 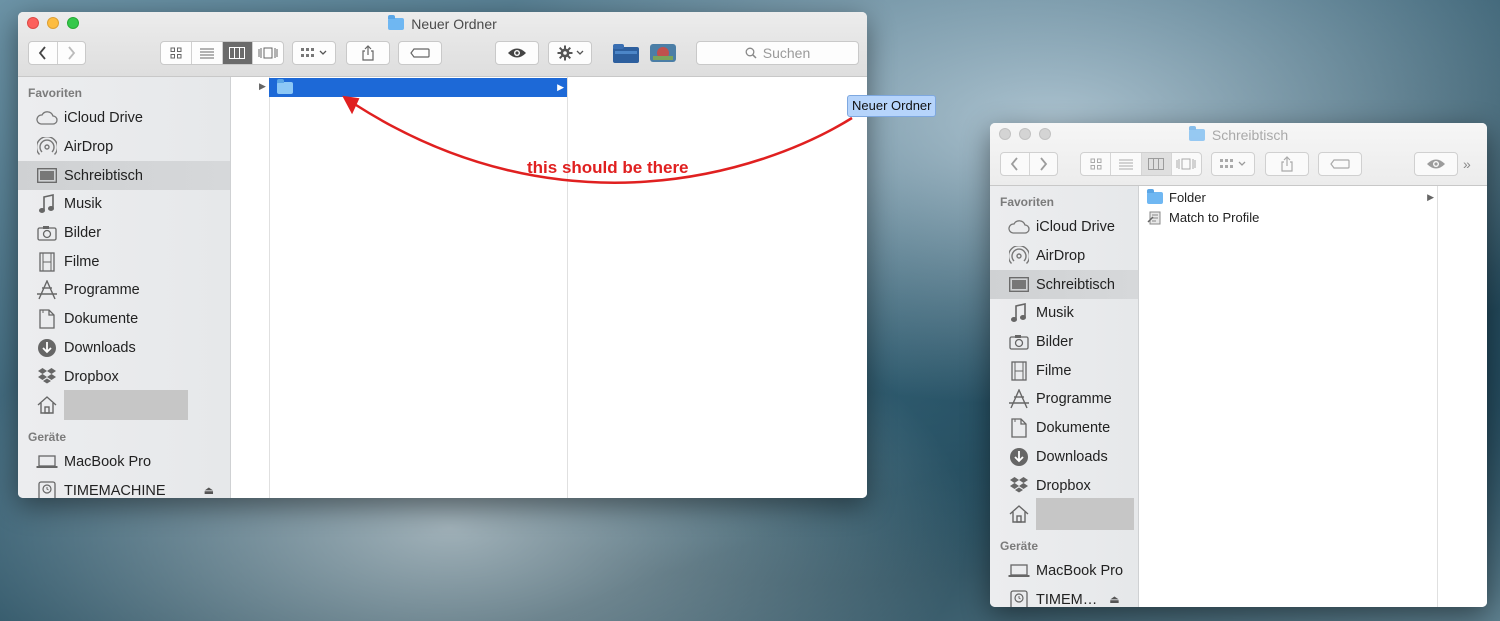 What do you see at coordinates (418, 287) in the screenshot?
I see `column-1: ▶` at bounding box center [418, 287].